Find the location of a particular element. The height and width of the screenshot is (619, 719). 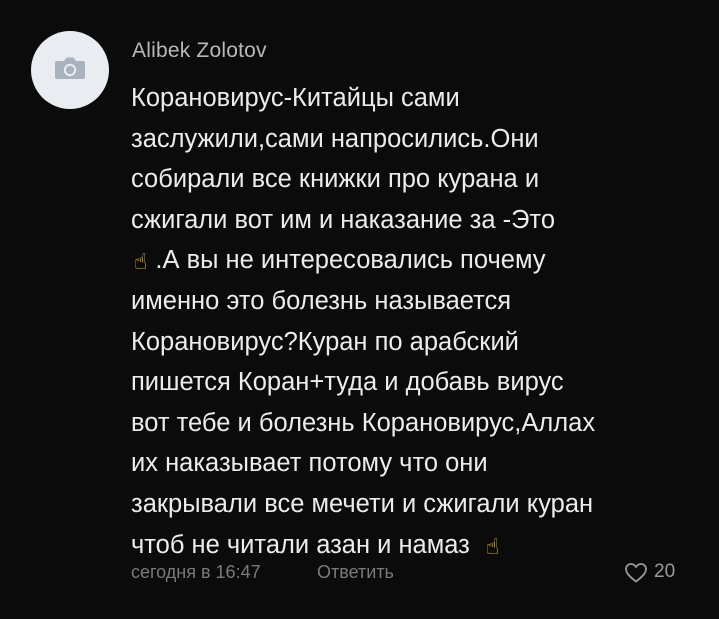

comment-line: чтоб не читали азан и намаз ☝ is located at coordinates (315, 545).